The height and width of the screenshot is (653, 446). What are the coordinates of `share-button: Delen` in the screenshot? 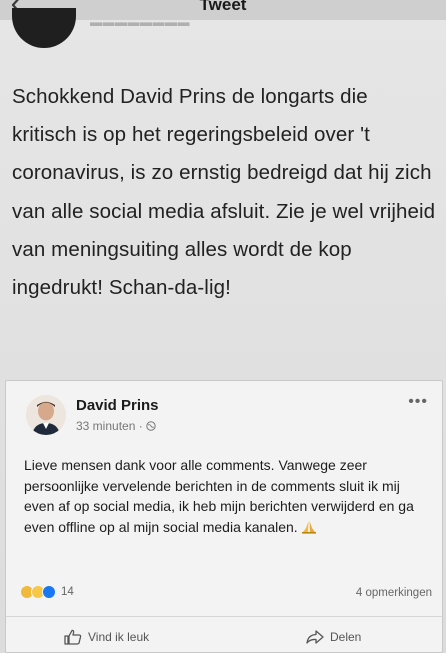 It's located at (333, 637).